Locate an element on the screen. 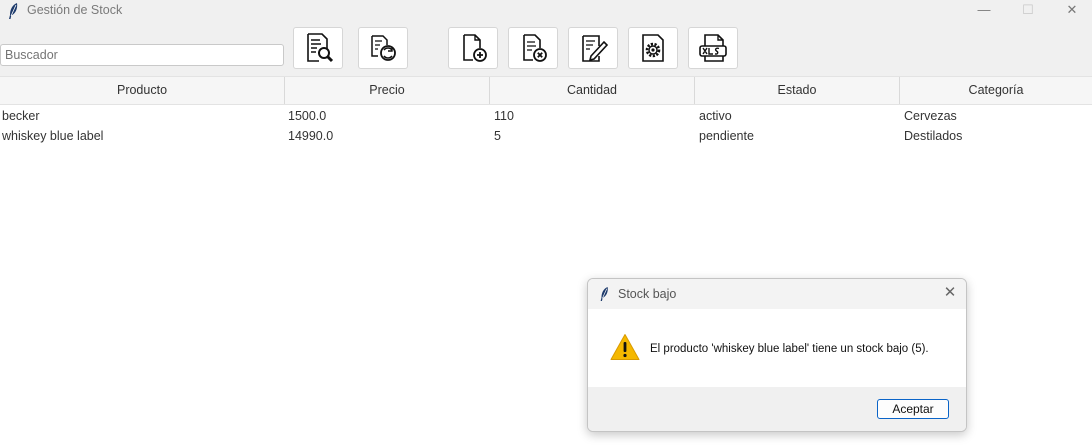 This screenshot has width=1092, height=448. warning-icon is located at coordinates (625, 347).